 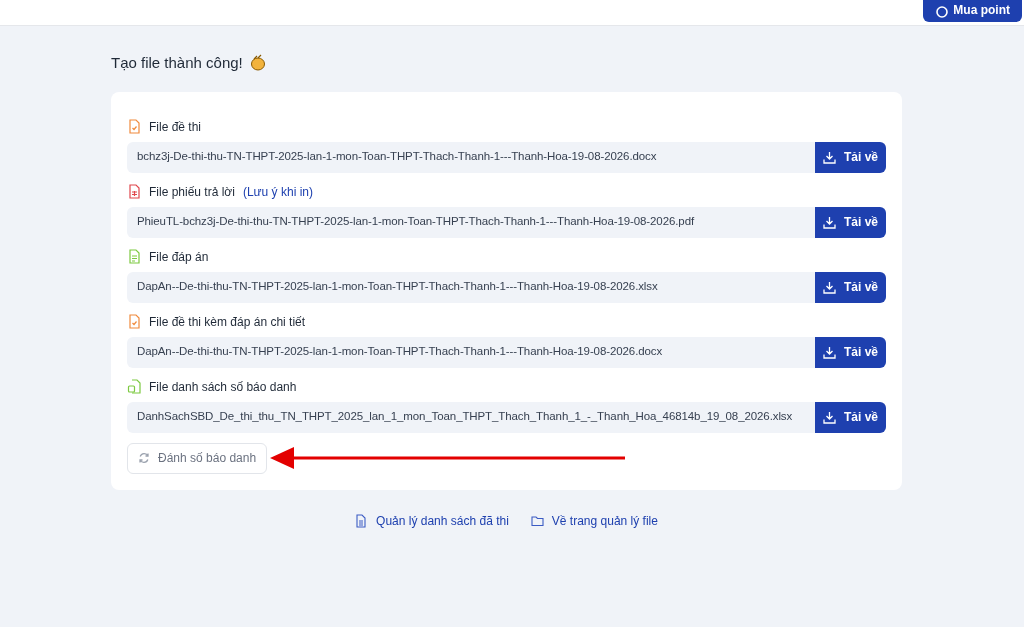 What do you see at coordinates (223, 387) in the screenshot?
I see `file-label: File danh sách số báo danh` at bounding box center [223, 387].